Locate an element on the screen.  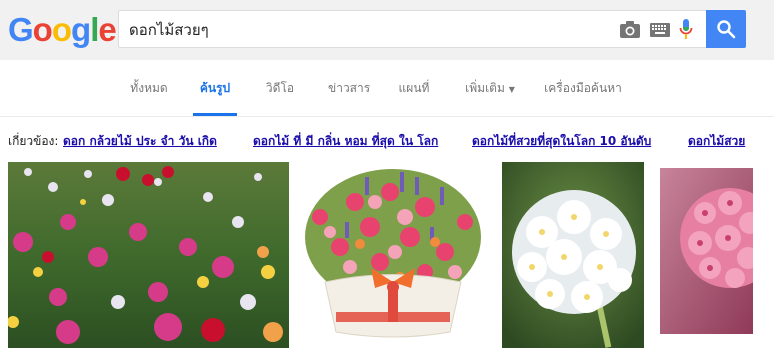
microphone-icon is located at coordinates (686, 30).